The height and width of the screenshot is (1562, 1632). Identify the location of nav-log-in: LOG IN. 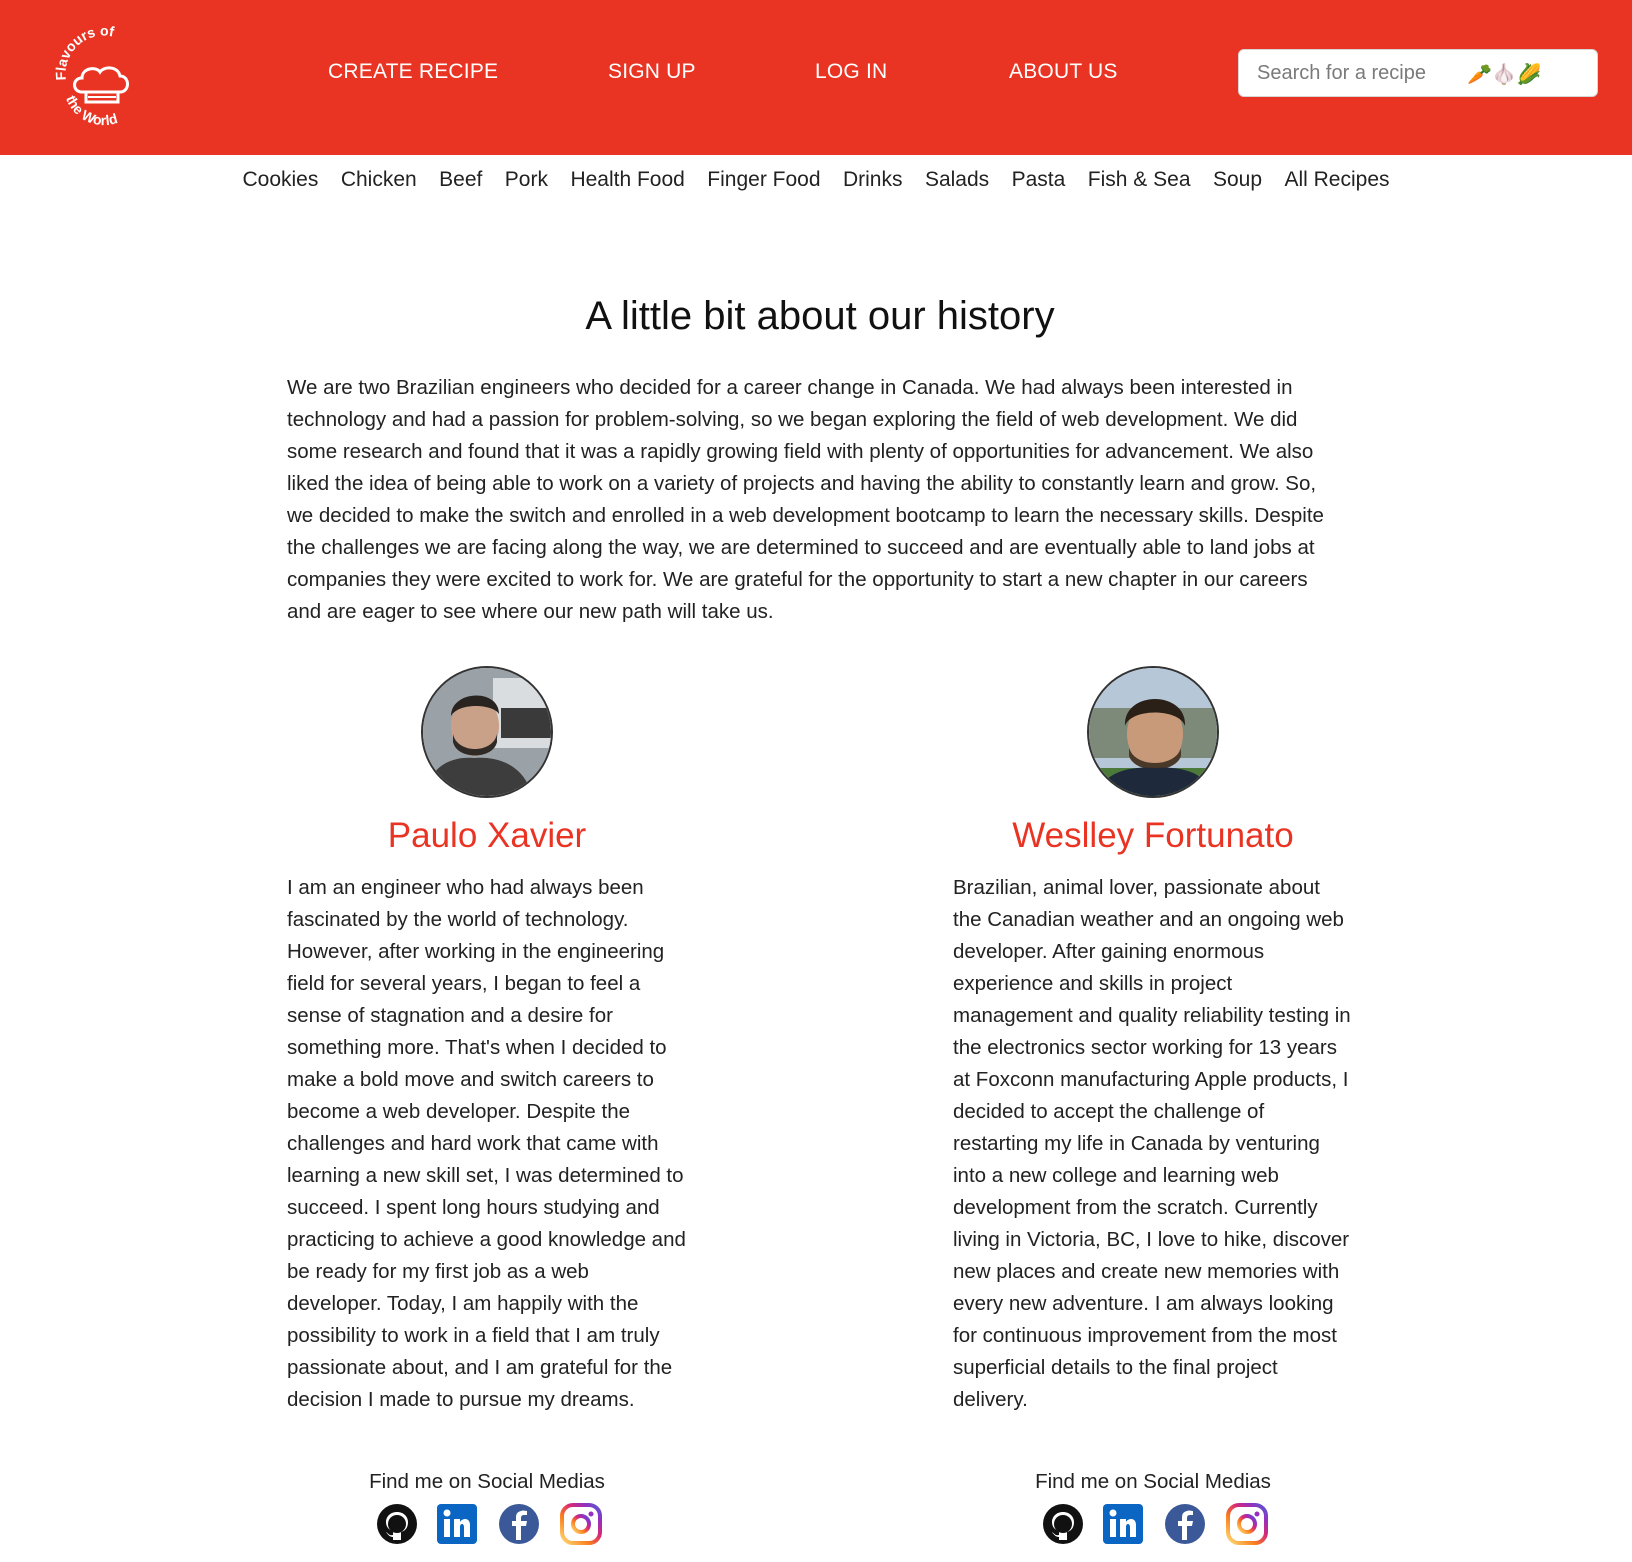
(851, 72).